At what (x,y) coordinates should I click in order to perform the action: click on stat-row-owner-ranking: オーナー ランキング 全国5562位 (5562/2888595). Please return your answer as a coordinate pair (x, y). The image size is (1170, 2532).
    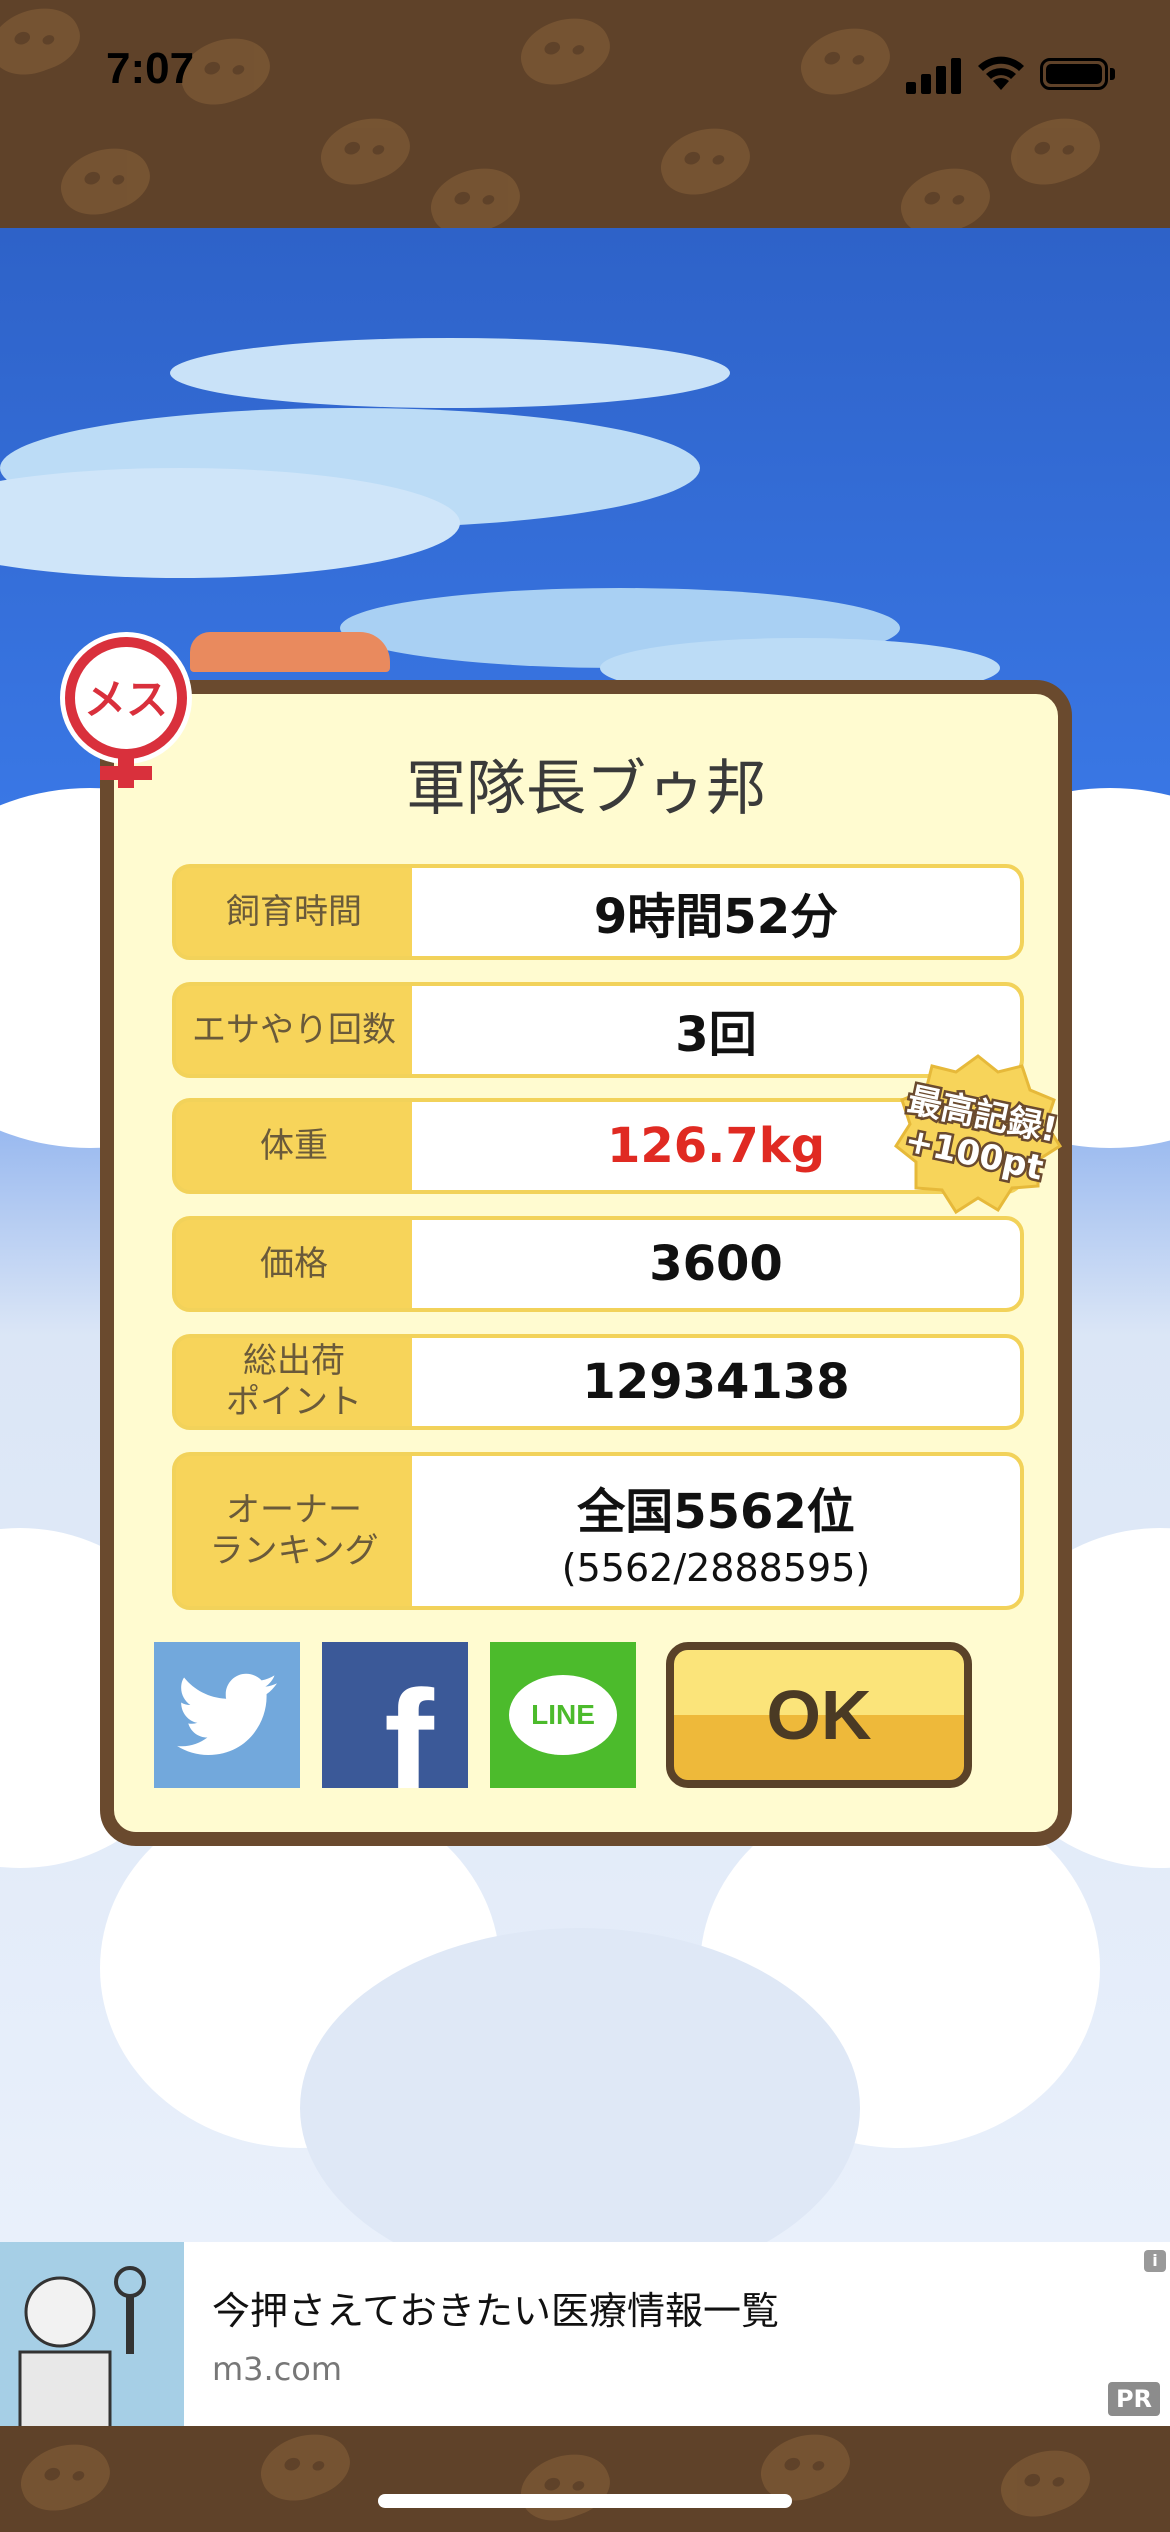
    Looking at the image, I should click on (598, 1531).